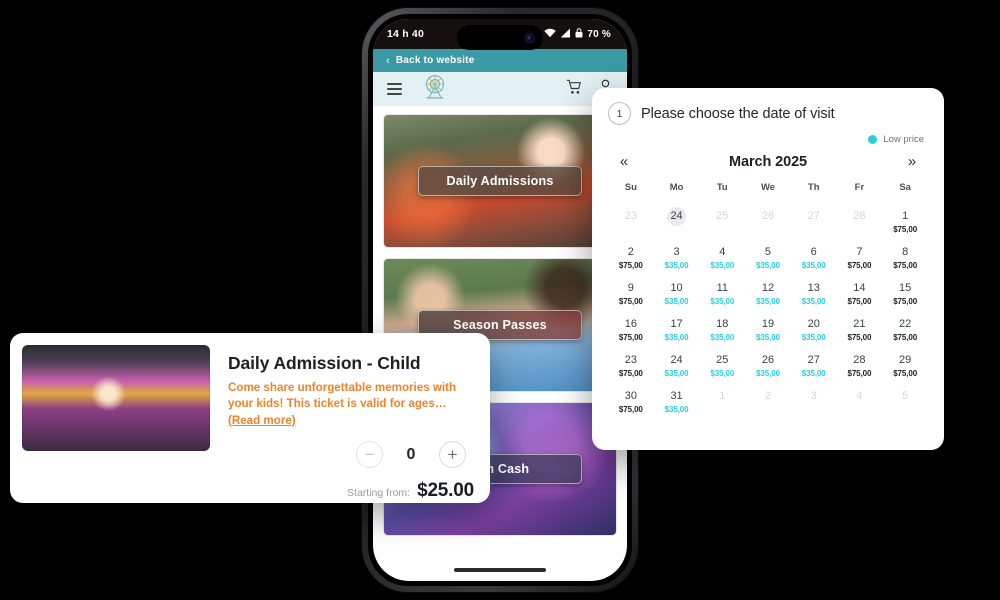  I want to click on calendar-day-cell: 30 $75,00, so click(631, 396).